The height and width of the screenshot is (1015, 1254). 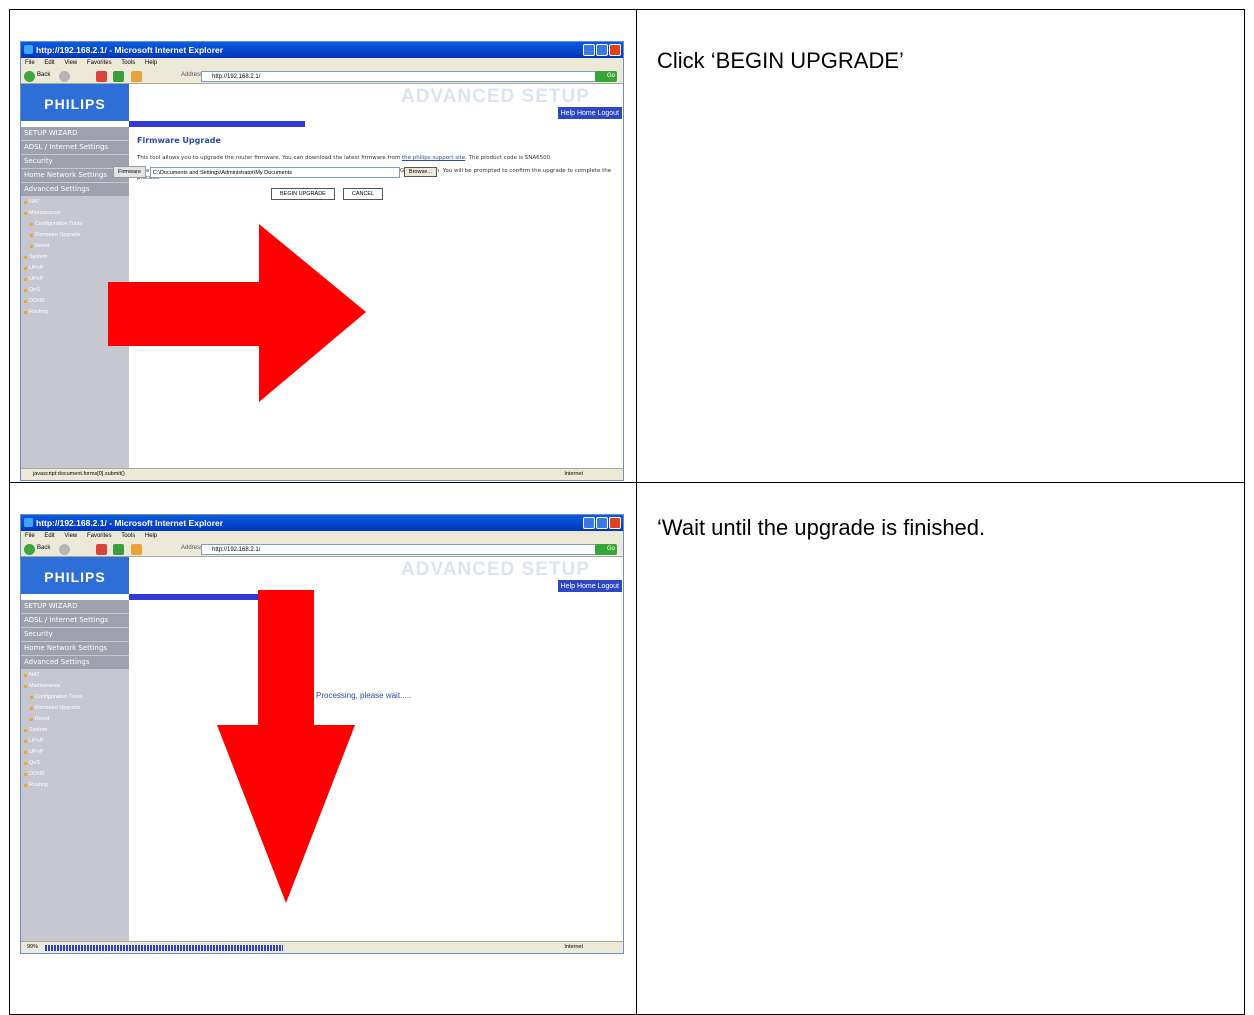 I want to click on red-arrow-right, so click(x=237, y=313).